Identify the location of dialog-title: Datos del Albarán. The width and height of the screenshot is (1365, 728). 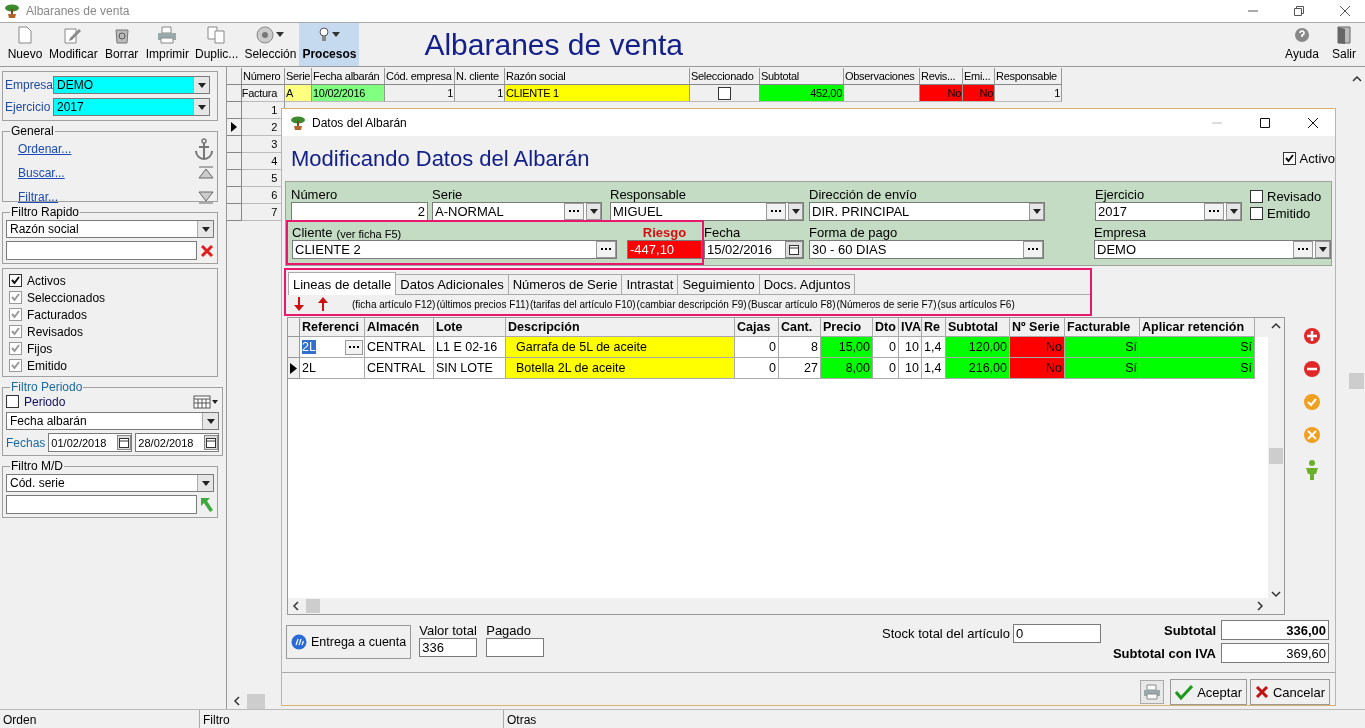
(359, 122).